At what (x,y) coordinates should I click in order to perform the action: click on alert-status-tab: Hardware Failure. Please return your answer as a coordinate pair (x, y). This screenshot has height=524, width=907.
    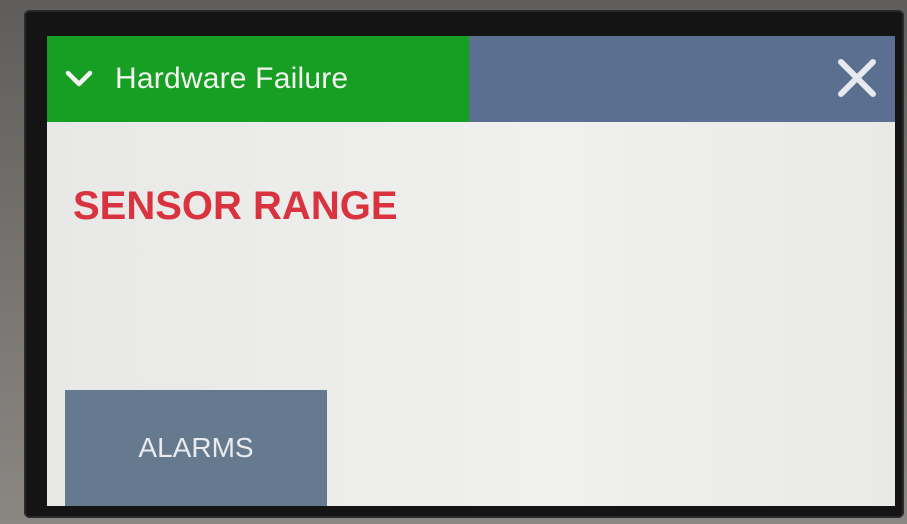
    Looking at the image, I should click on (258, 79).